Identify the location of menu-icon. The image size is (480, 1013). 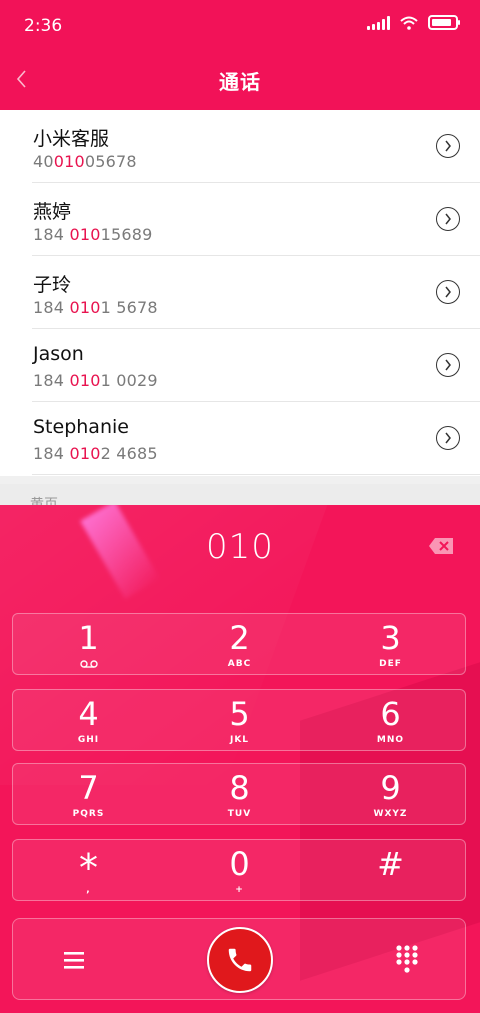
(74, 960).